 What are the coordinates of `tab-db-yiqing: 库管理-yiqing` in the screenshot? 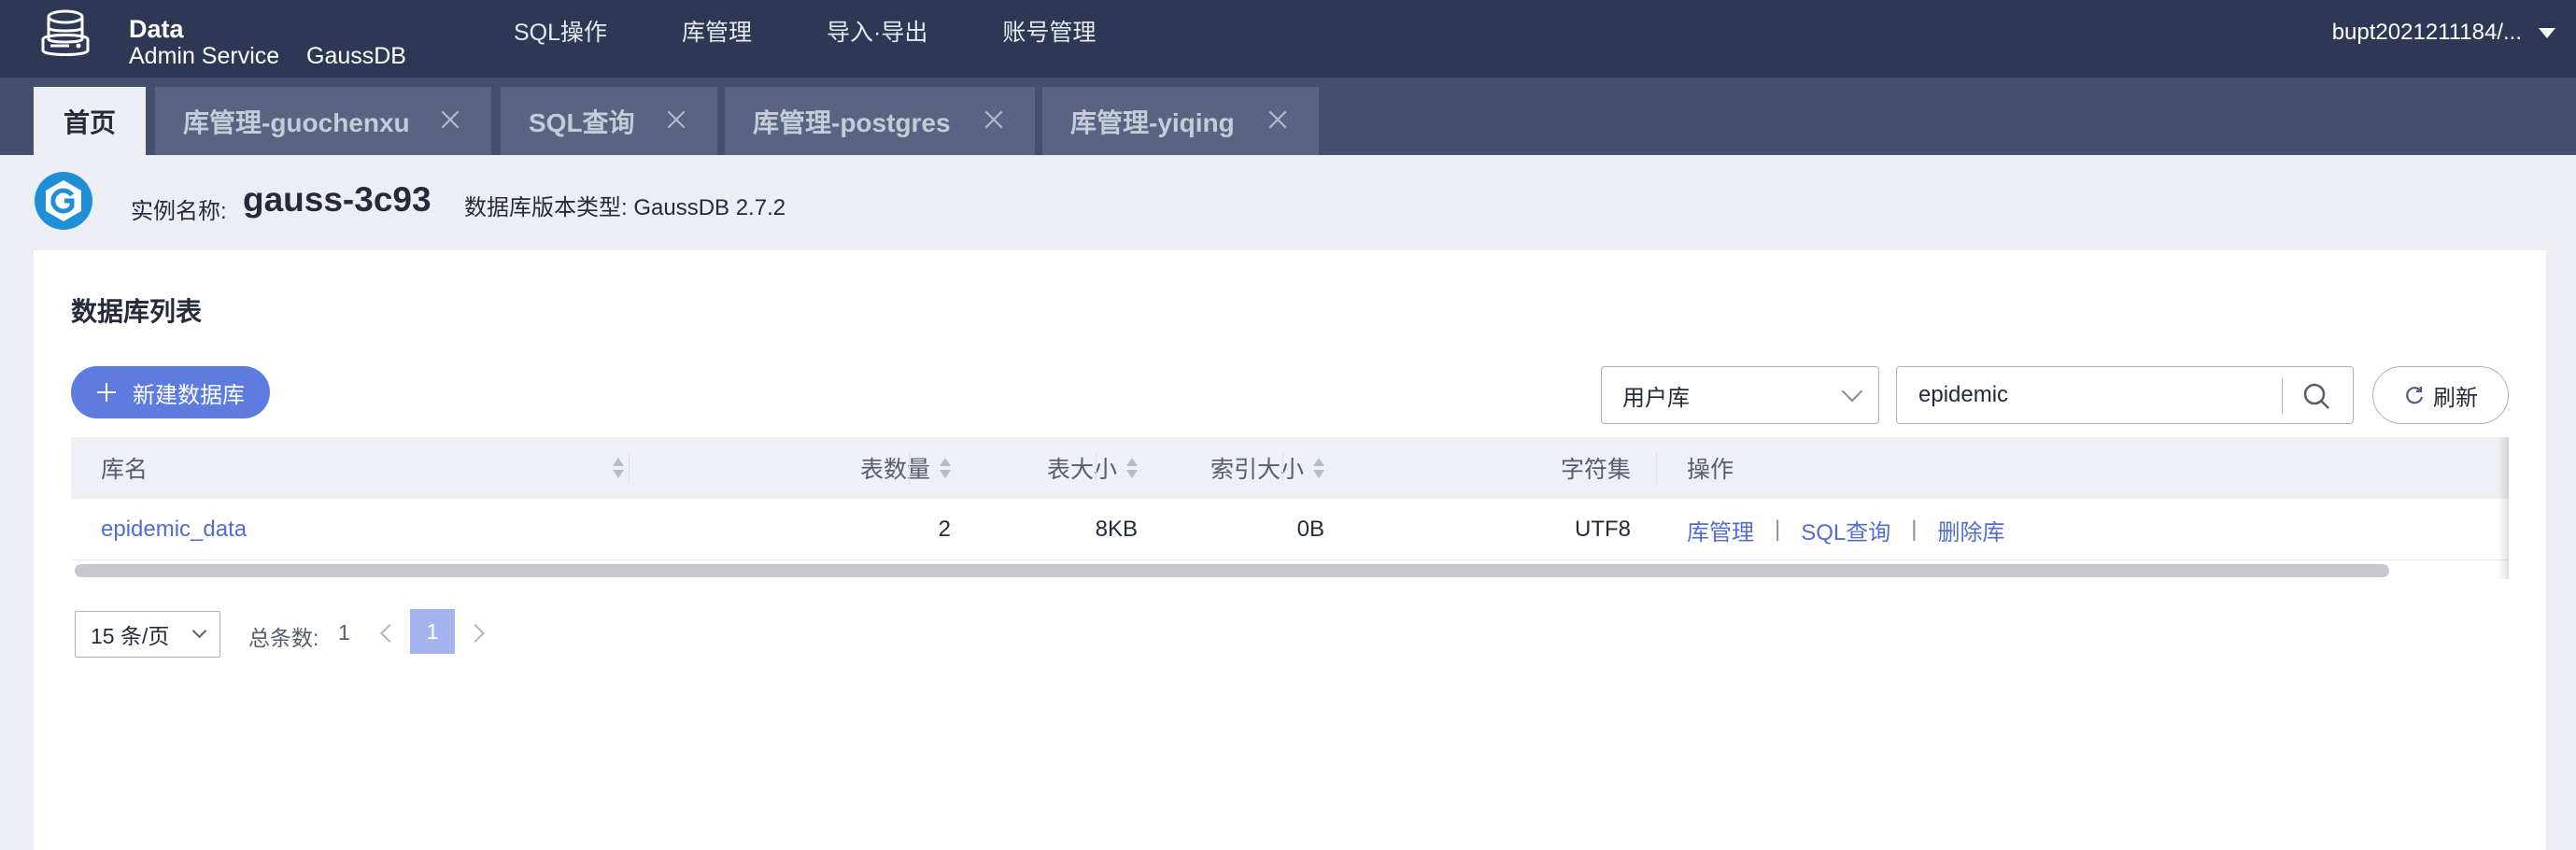 It's located at (1180, 121).